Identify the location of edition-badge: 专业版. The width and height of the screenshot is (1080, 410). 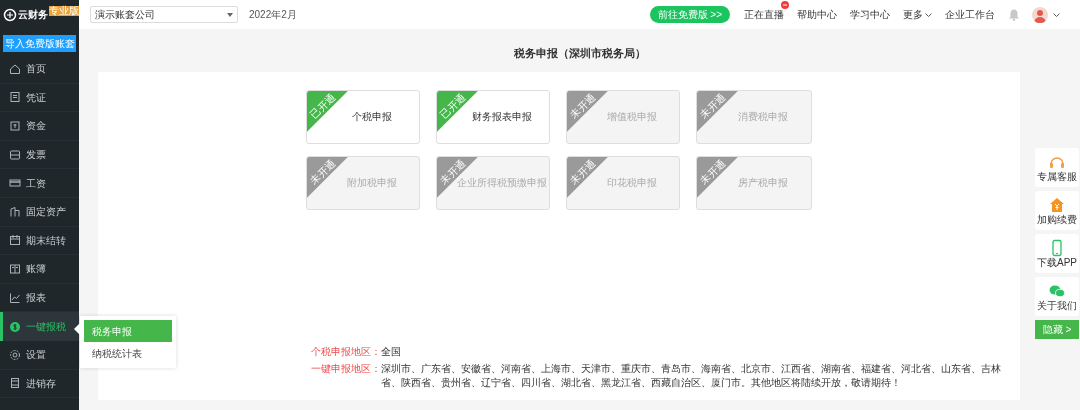
(64, 10).